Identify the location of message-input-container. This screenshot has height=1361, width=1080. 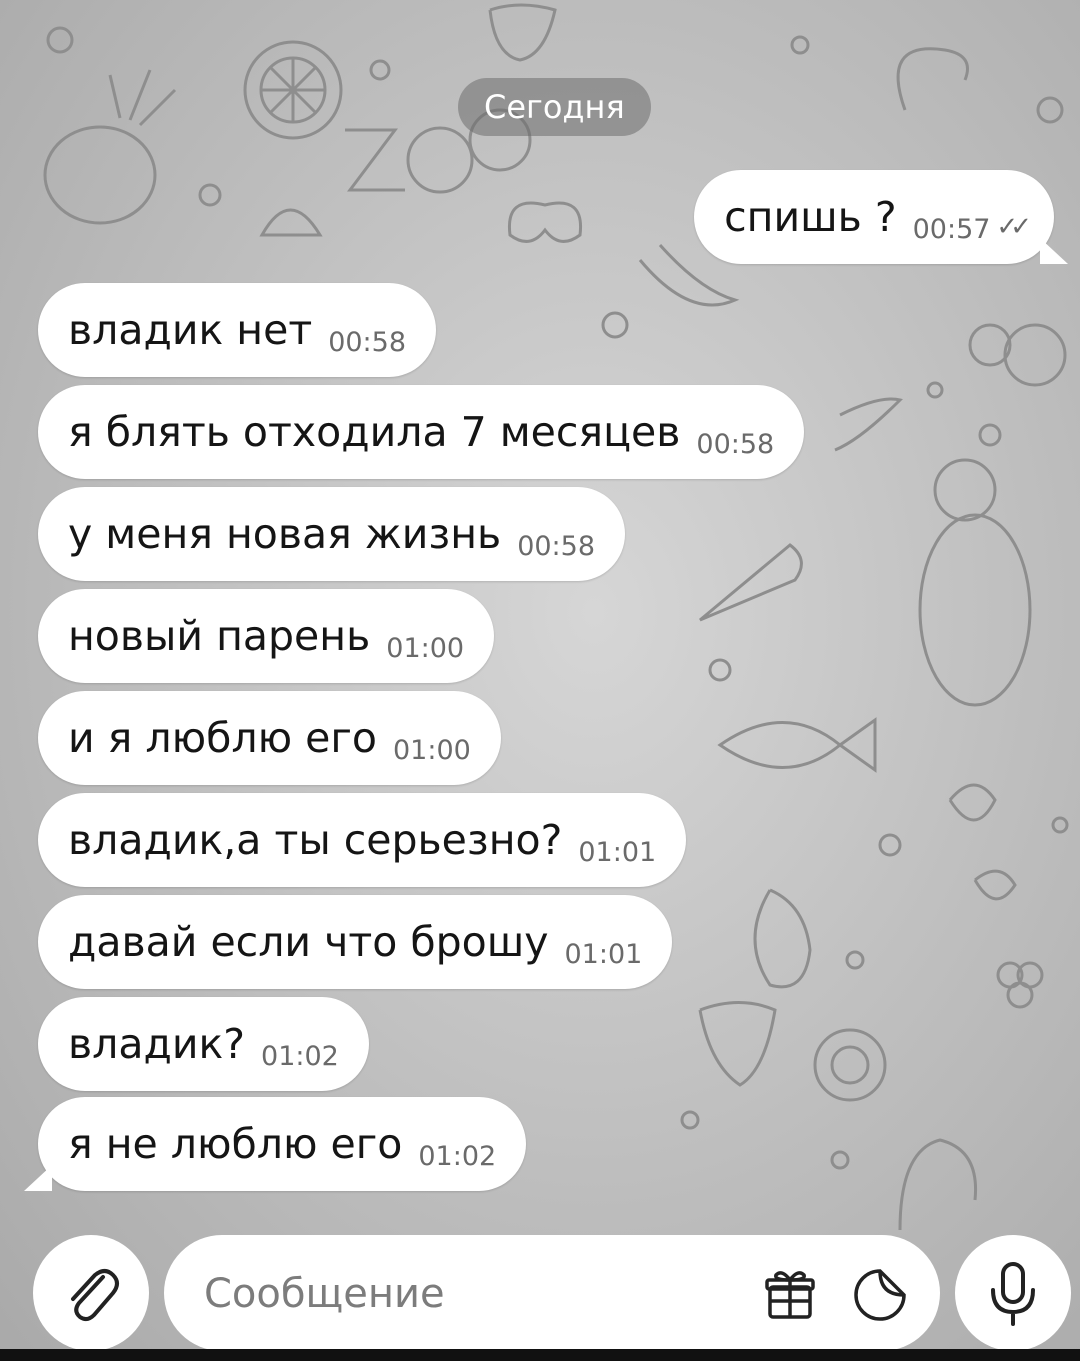
(552, 1293).